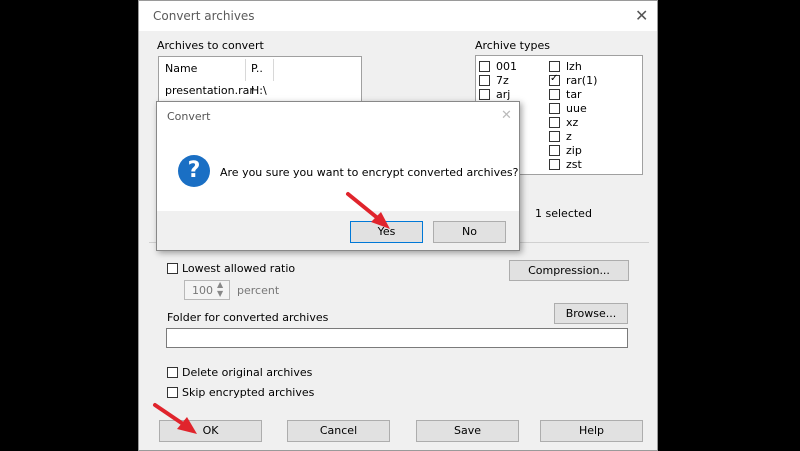 The image size is (800, 451). I want to click on ratio-spinner: 100 ▲ ▼, so click(207, 290).